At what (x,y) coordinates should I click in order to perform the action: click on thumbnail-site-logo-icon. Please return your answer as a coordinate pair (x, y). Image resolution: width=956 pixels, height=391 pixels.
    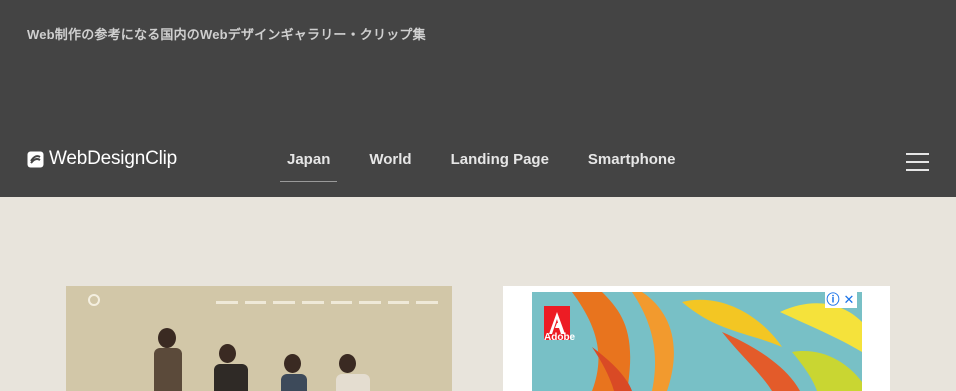
    Looking at the image, I should click on (94, 300).